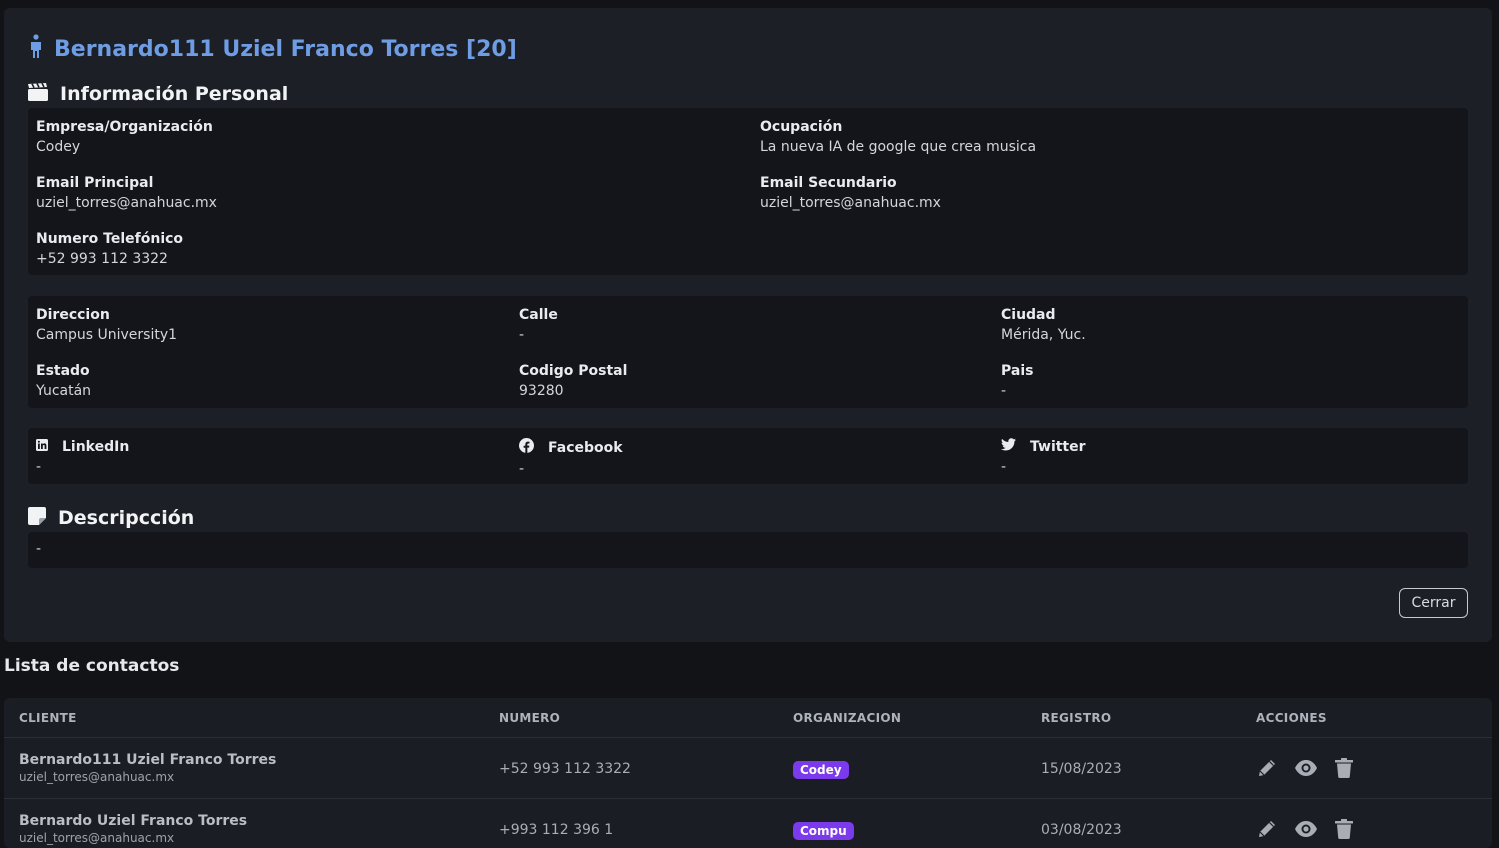 The height and width of the screenshot is (848, 1499). What do you see at coordinates (1008, 447) in the screenshot?
I see `twitter-icon` at bounding box center [1008, 447].